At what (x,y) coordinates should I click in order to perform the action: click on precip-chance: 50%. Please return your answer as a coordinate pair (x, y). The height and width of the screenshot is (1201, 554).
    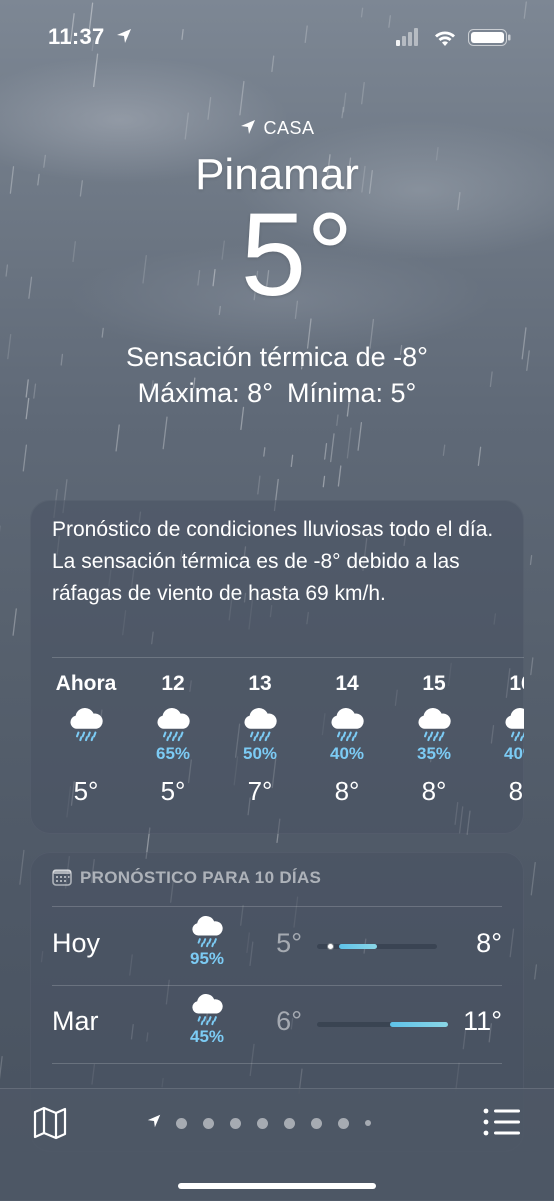
    Looking at the image, I should click on (260, 755).